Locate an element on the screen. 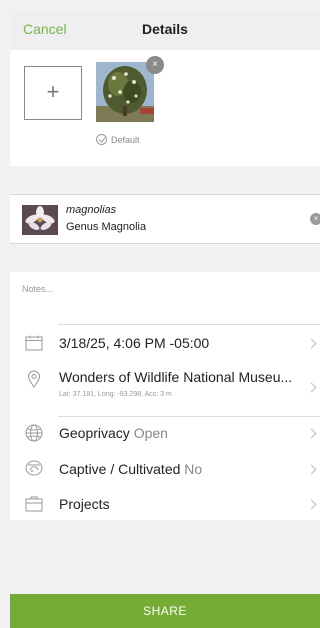  geoprivacy-label: Geoprivacy is located at coordinates (94, 433).